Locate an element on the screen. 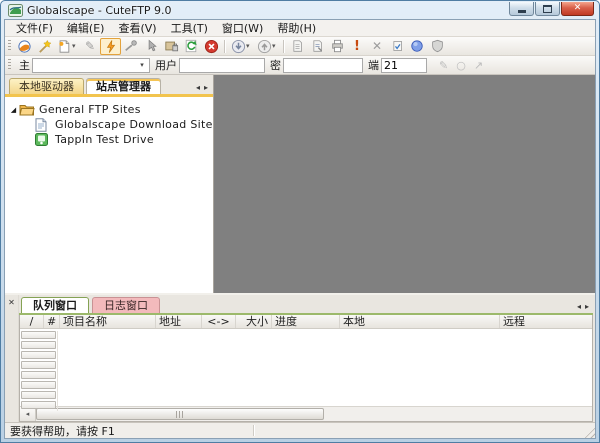  schedule-document-icon is located at coordinates (297, 46).